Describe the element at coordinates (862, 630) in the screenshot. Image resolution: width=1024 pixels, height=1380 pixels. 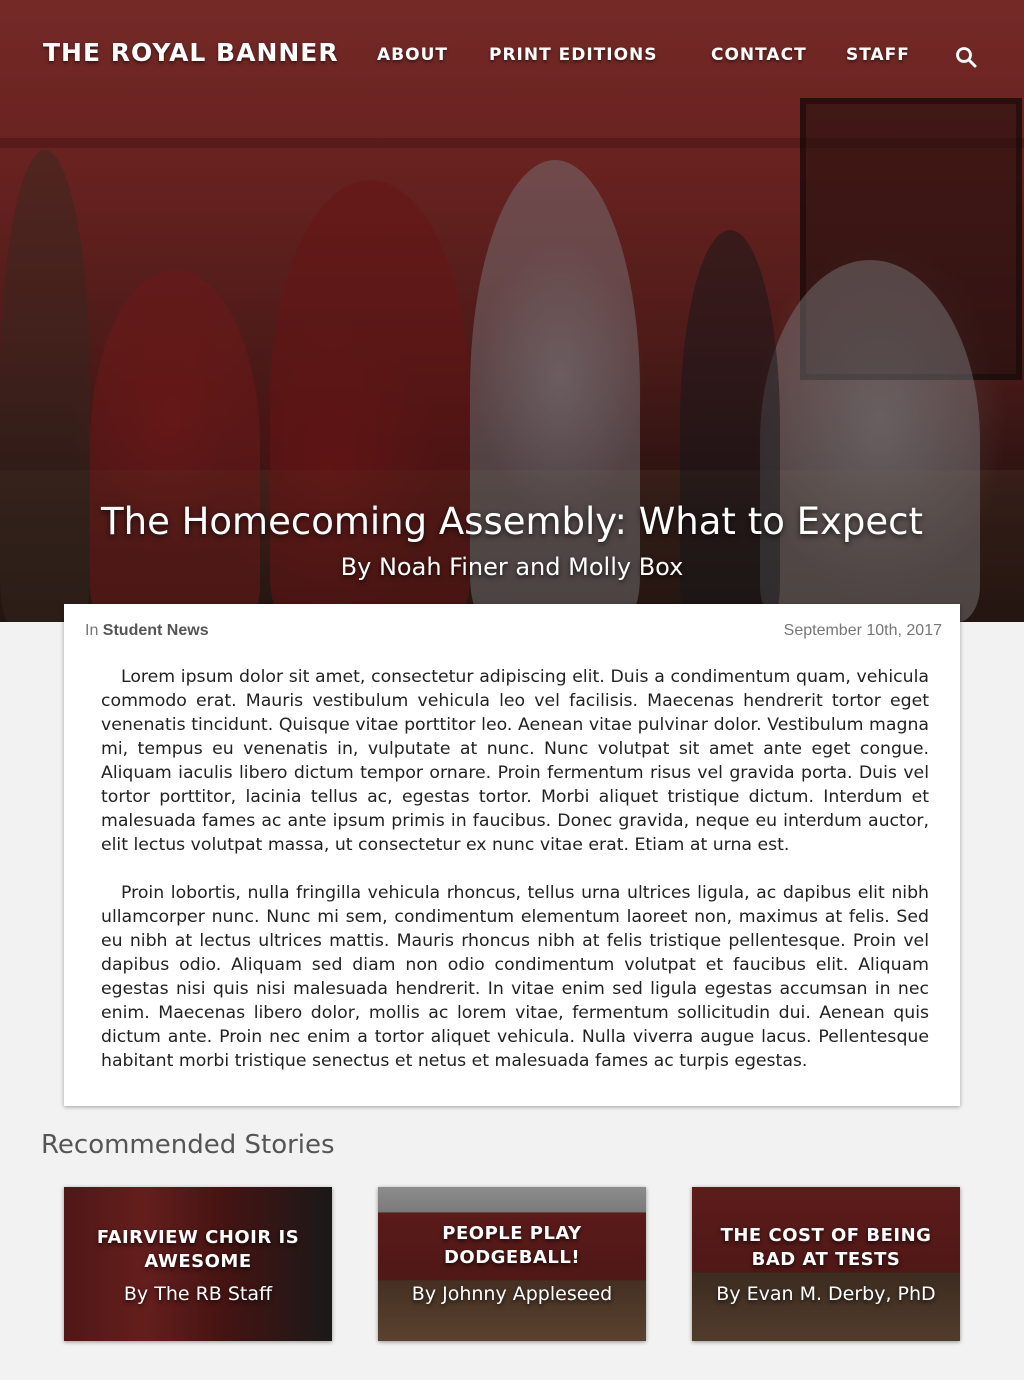
I see `article-date: September 10th, 2017` at that location.